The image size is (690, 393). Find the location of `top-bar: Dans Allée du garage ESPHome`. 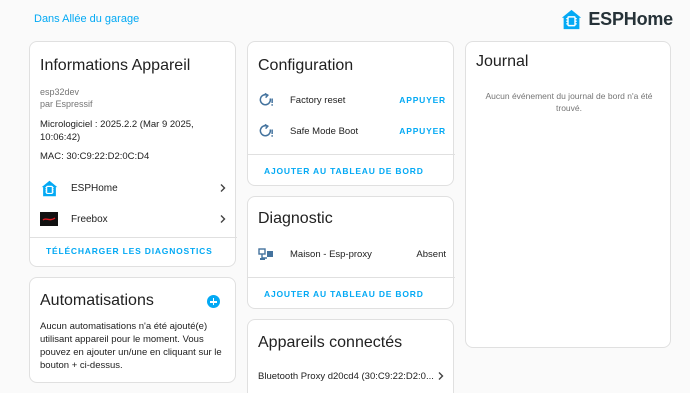

top-bar: Dans Allée du garage ESPHome is located at coordinates (345, 20).